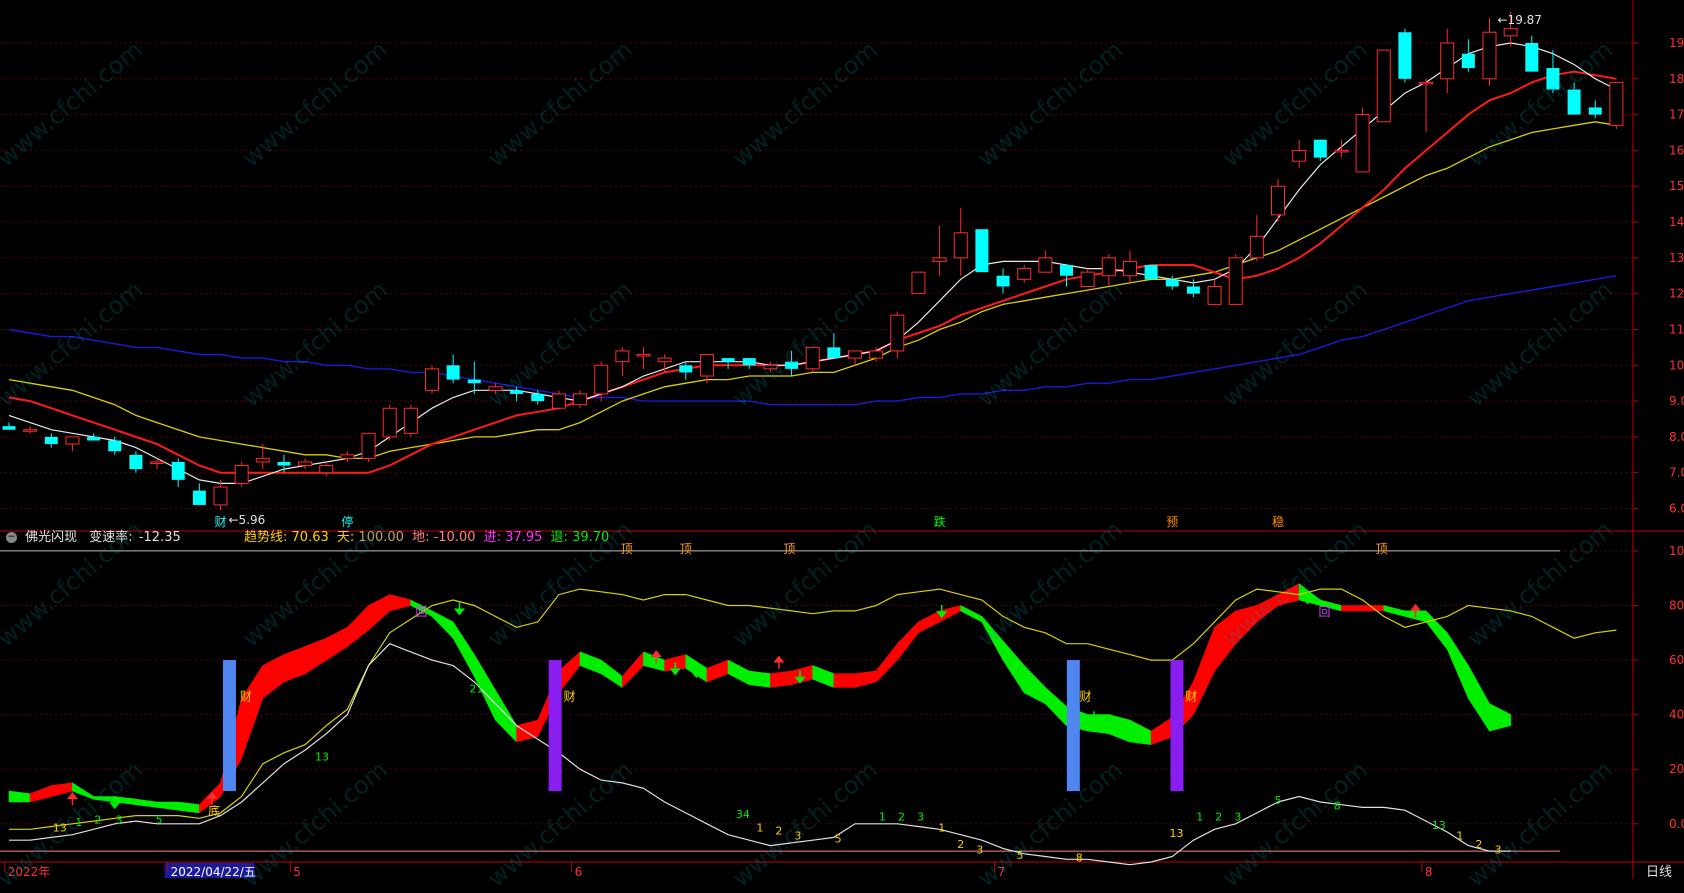 This screenshot has height=893, width=1684. Describe the element at coordinates (1676, 715) in the screenshot. I see `indicator-tick-label: 40.00` at that location.